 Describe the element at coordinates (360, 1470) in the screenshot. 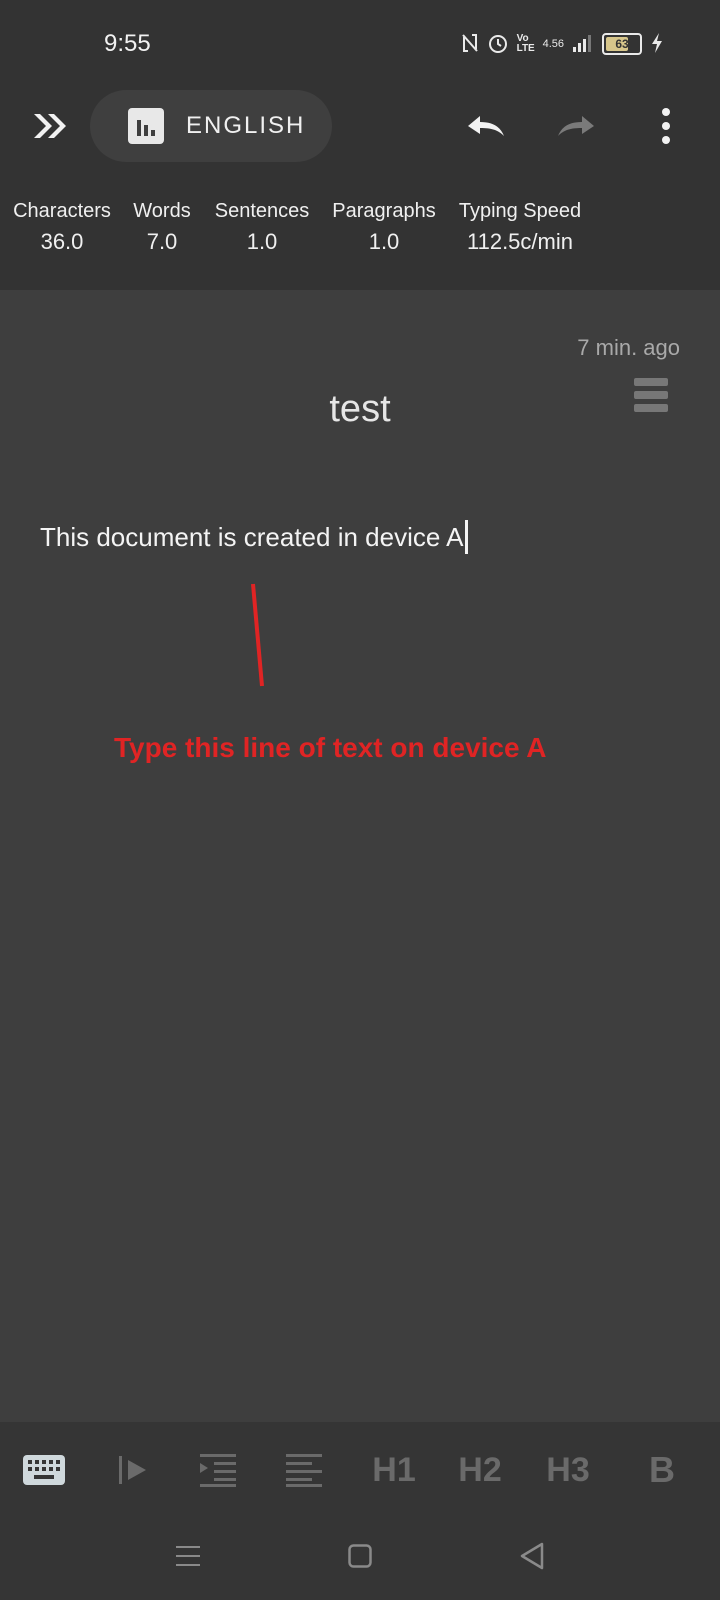

I see `format-toolbar` at that location.